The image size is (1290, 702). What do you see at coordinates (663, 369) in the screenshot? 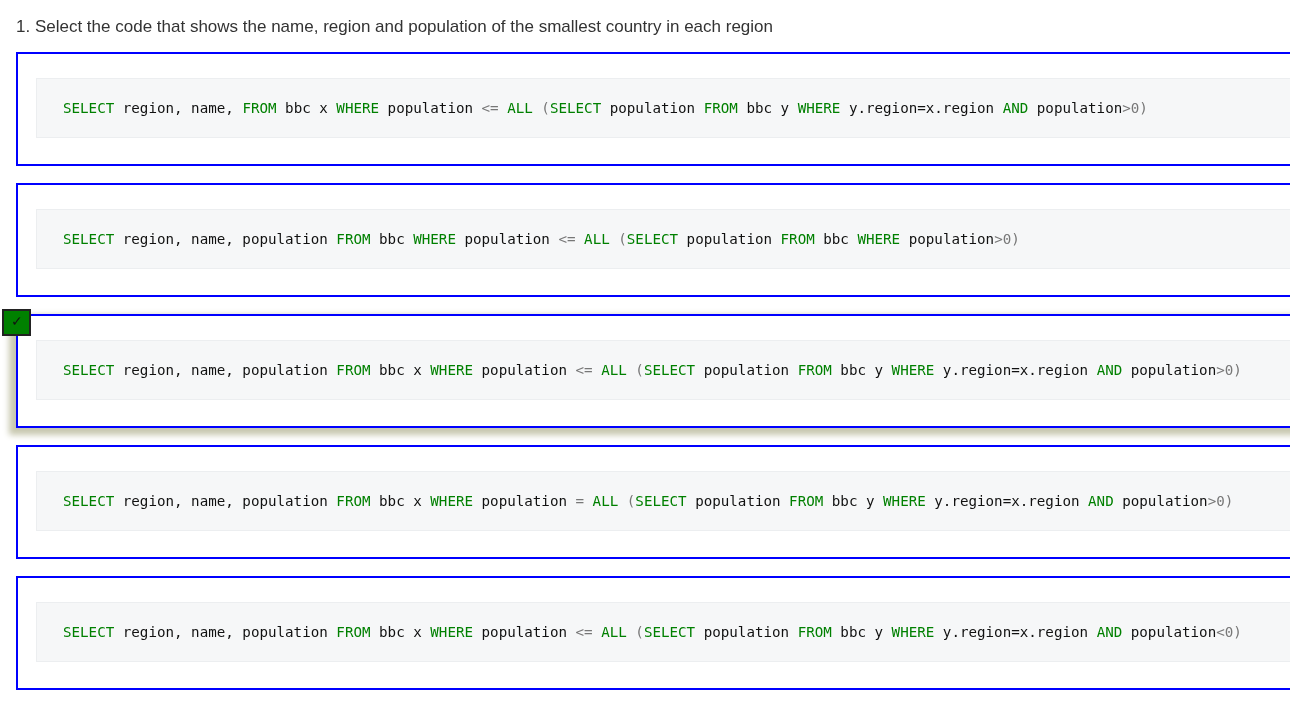
I see `code-block: SELECT region, name, population FROM bbc x WHERE population <= ALL (SELECT population FROM bbc y WHERE y.region=x.region AND population>0)` at bounding box center [663, 369].